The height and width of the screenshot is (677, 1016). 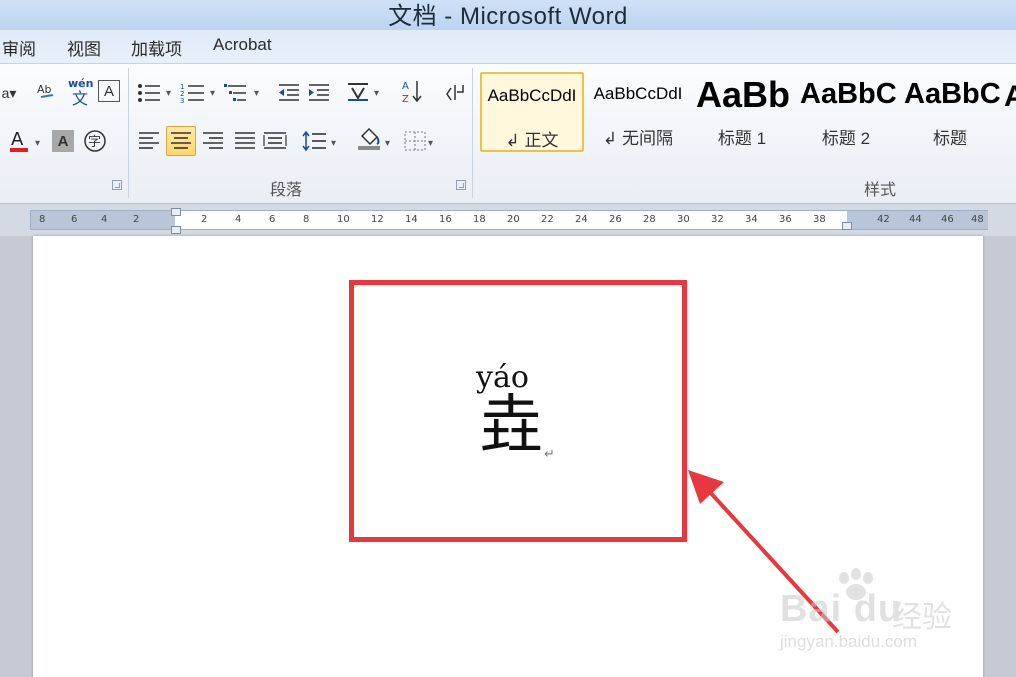 I want to click on watermark-brand: Bai du, so click(x=841, y=609).